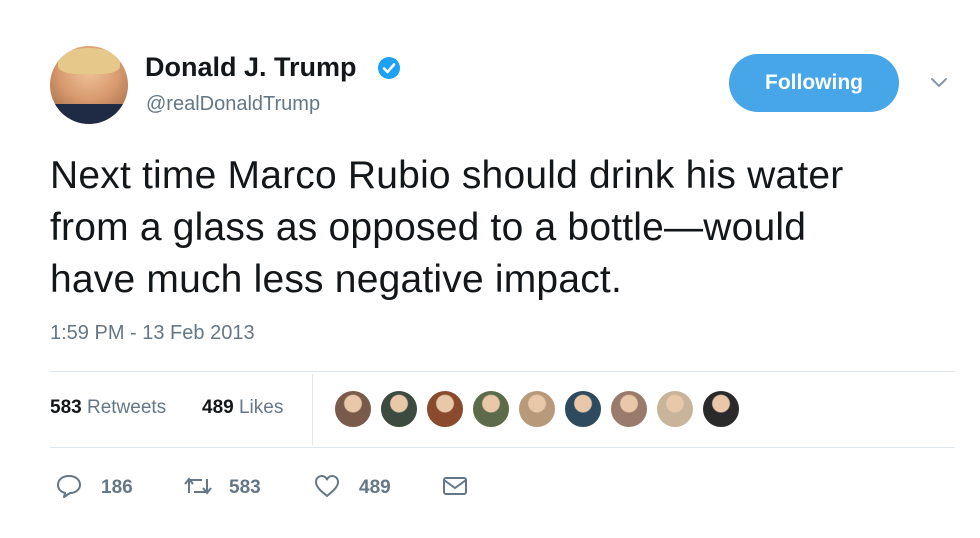  I want to click on tweet-timestamp: 1:59 PM - 13 Feb 2013, so click(152, 333).